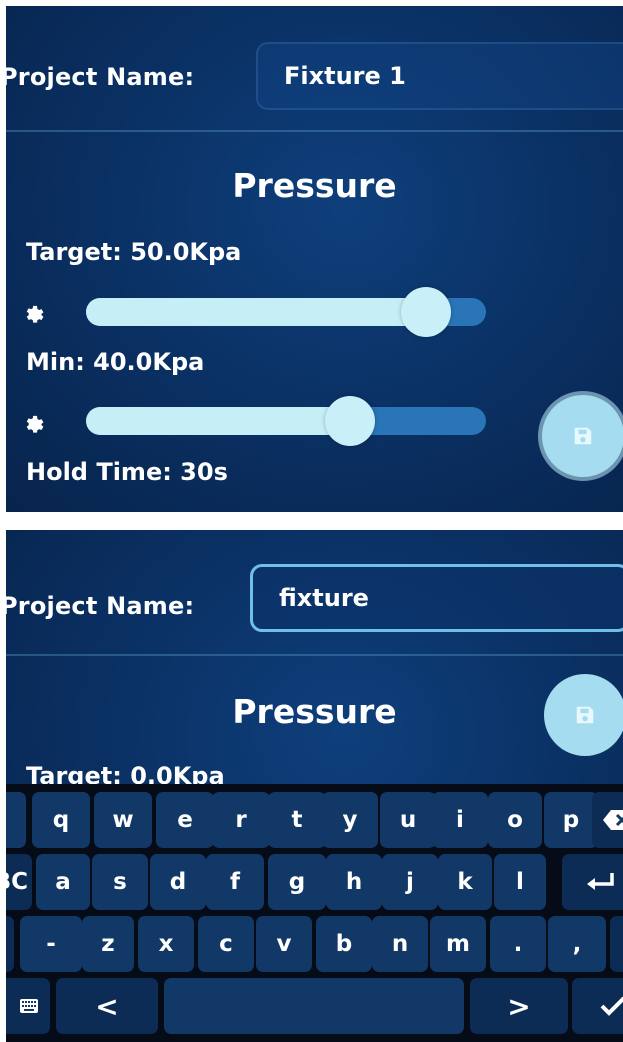 Image resolution: width=623 pixels, height=1042 pixels. What do you see at coordinates (600, 881) in the screenshot?
I see `enter-icon` at bounding box center [600, 881].